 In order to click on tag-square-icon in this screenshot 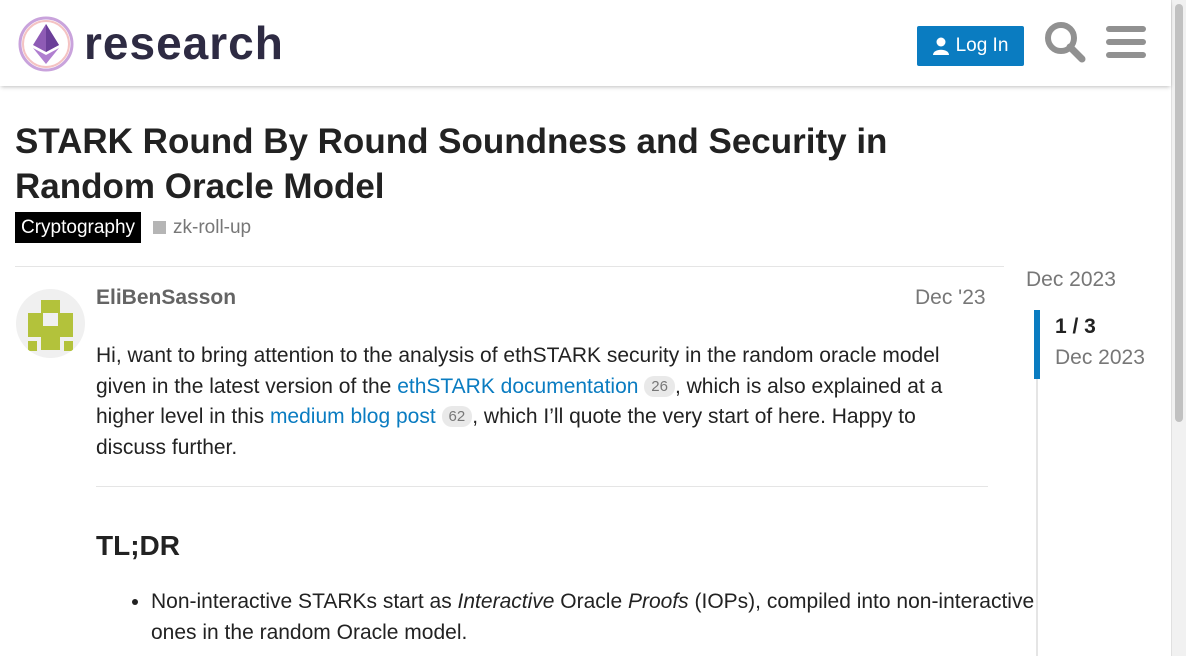, I will do `click(159, 227)`.